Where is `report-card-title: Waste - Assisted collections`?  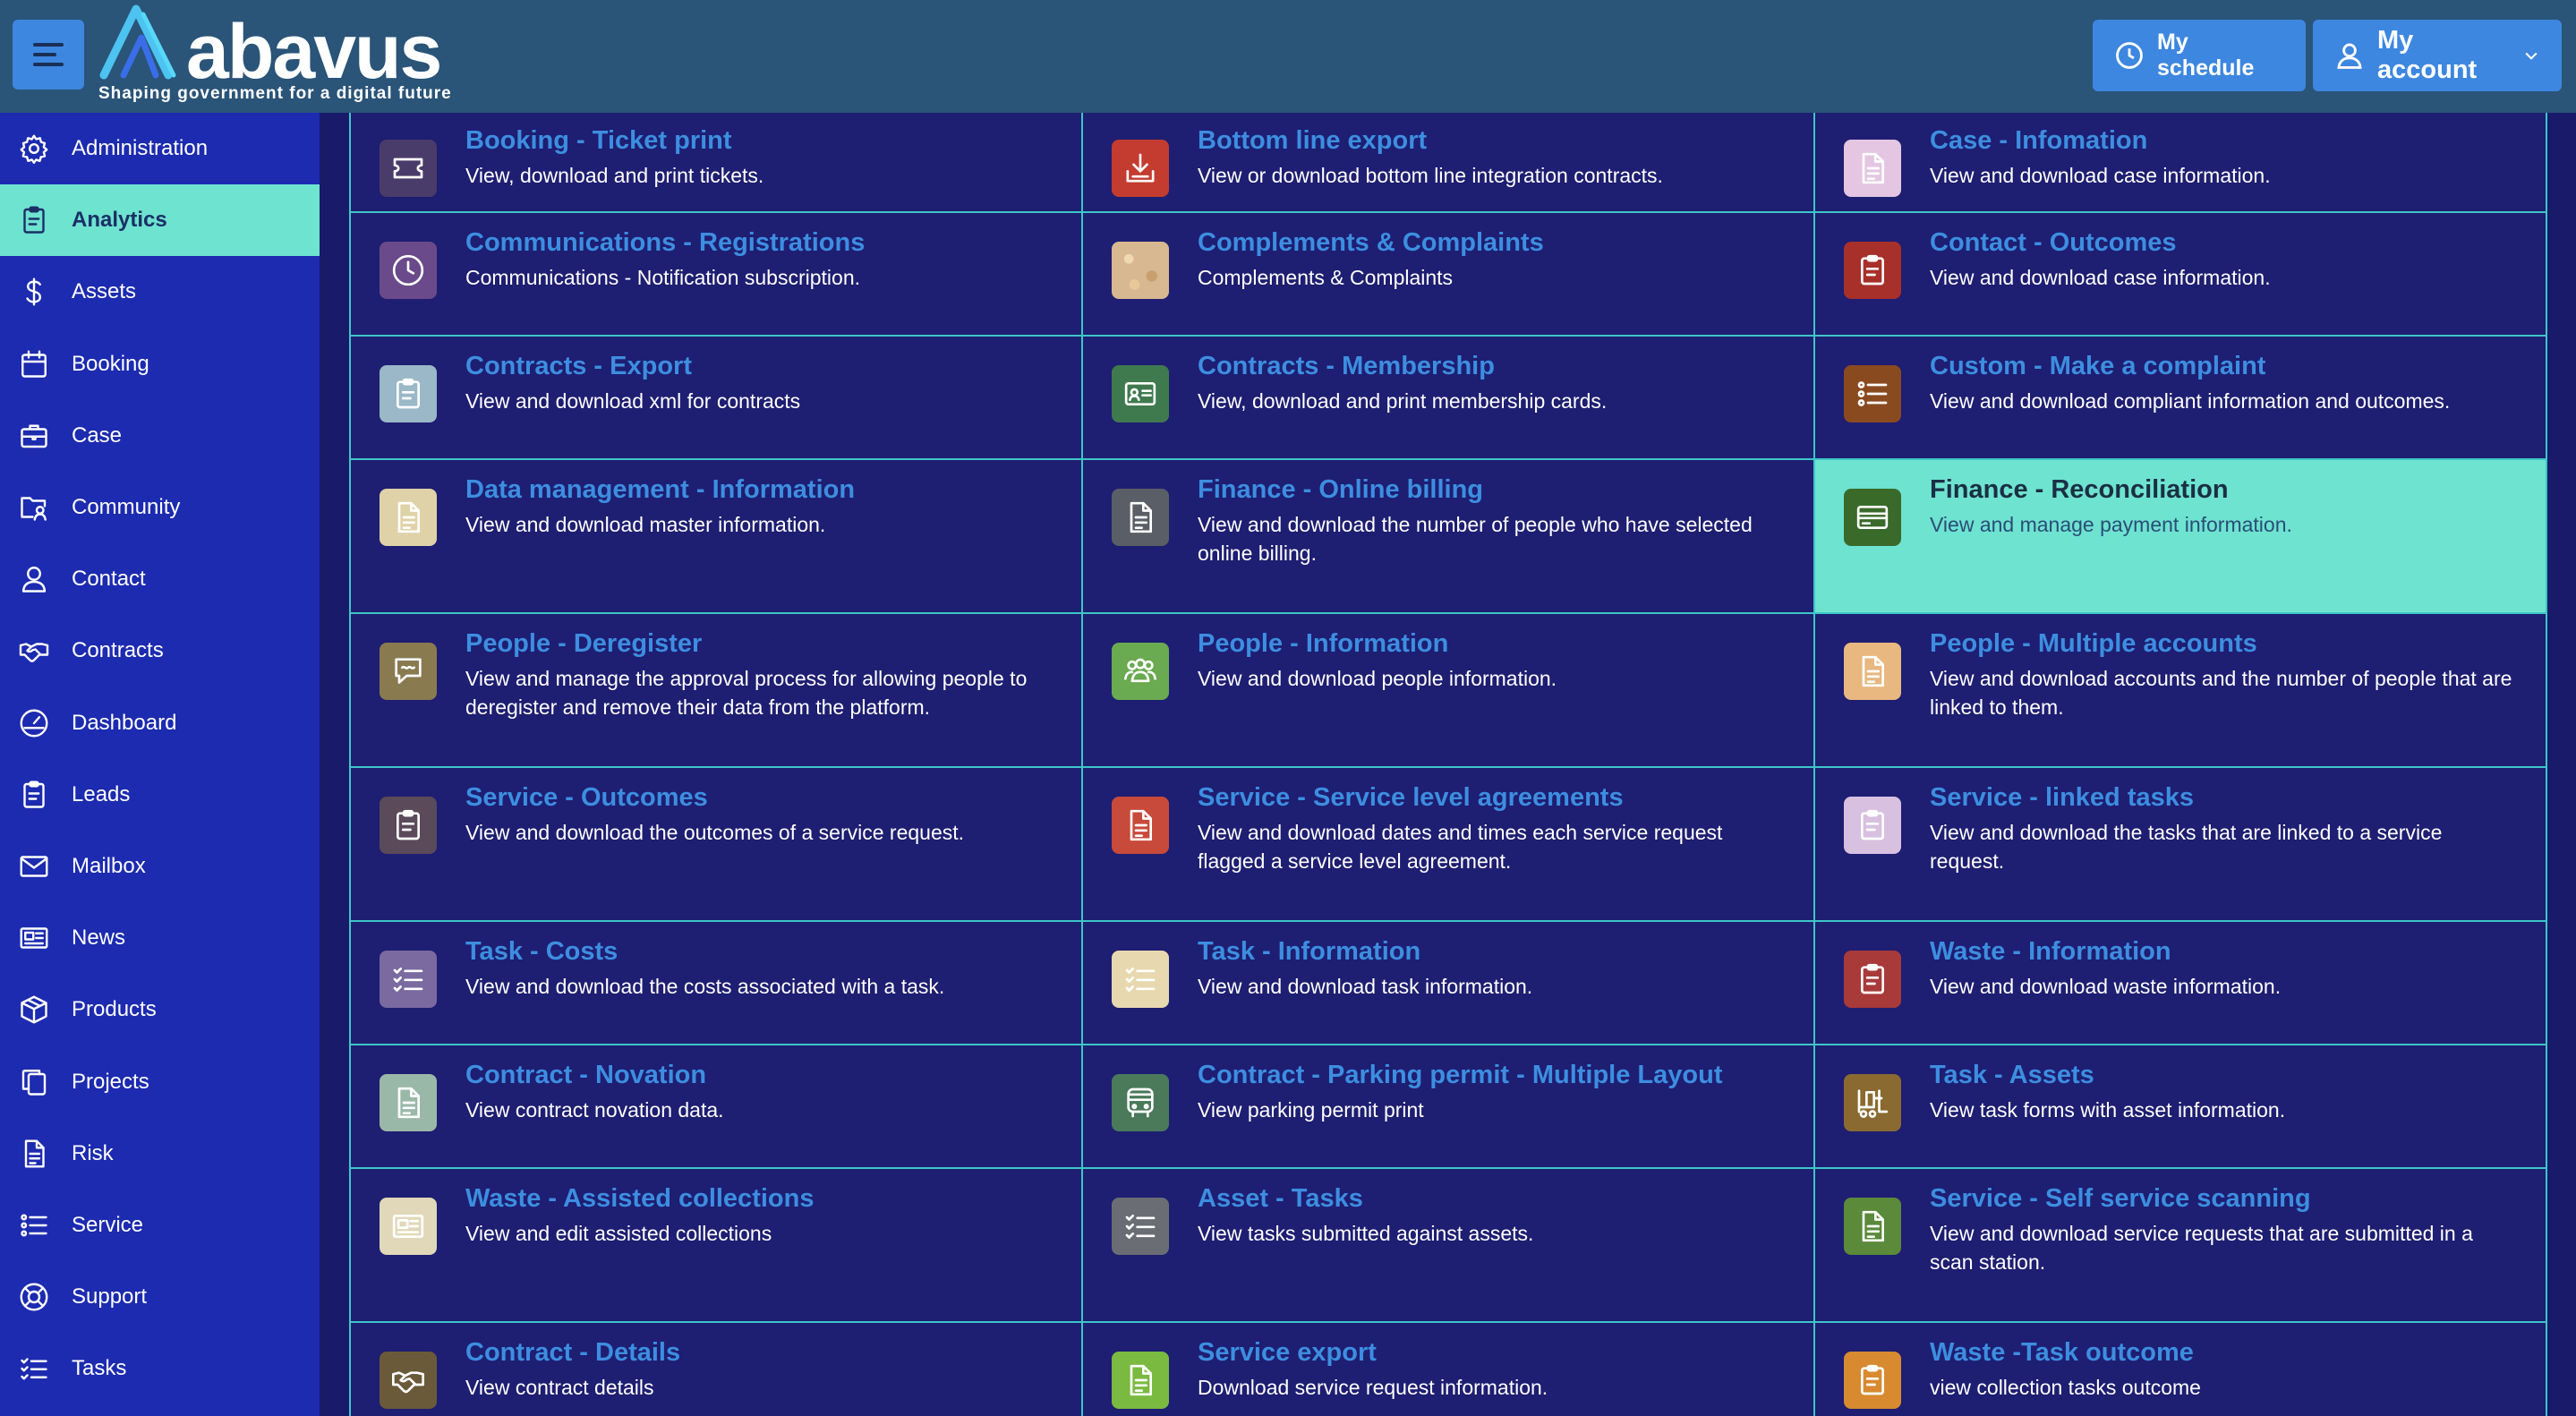
report-card-title: Waste - Assisted collections is located at coordinates (759, 1198).